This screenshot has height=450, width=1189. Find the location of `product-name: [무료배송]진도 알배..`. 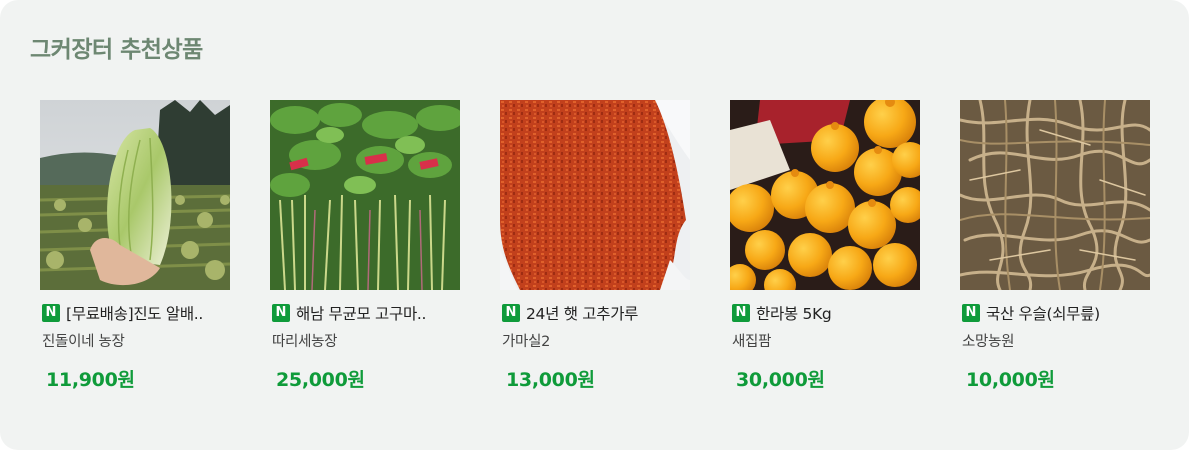

product-name: [무료배송]진도 알배.. is located at coordinates (134, 313).